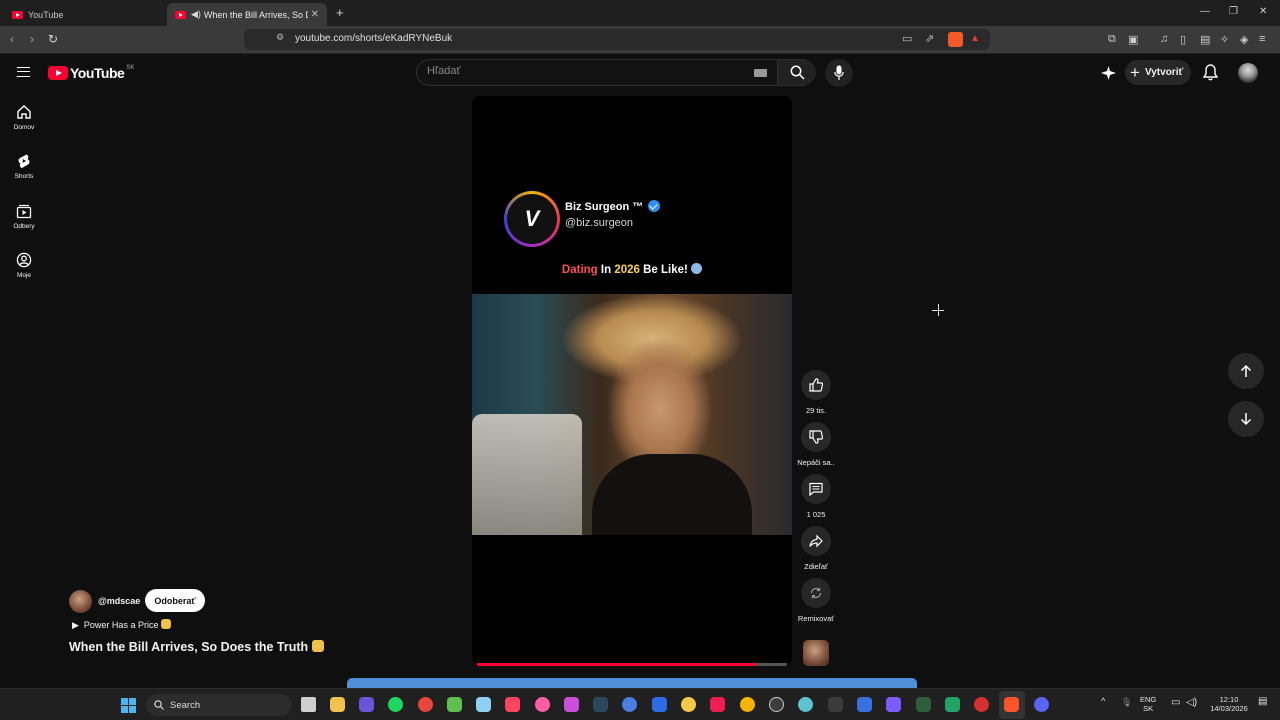 The width and height of the screenshot is (1280, 720). Describe the element at coordinates (180, 14) in the screenshot. I see `youtube-favicon-icon` at that location.